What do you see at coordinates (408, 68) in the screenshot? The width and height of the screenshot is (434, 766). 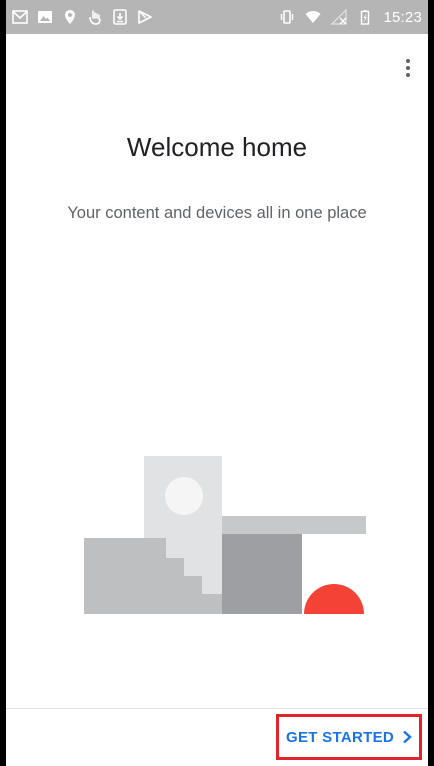 I see `overflow-menu-button` at bounding box center [408, 68].